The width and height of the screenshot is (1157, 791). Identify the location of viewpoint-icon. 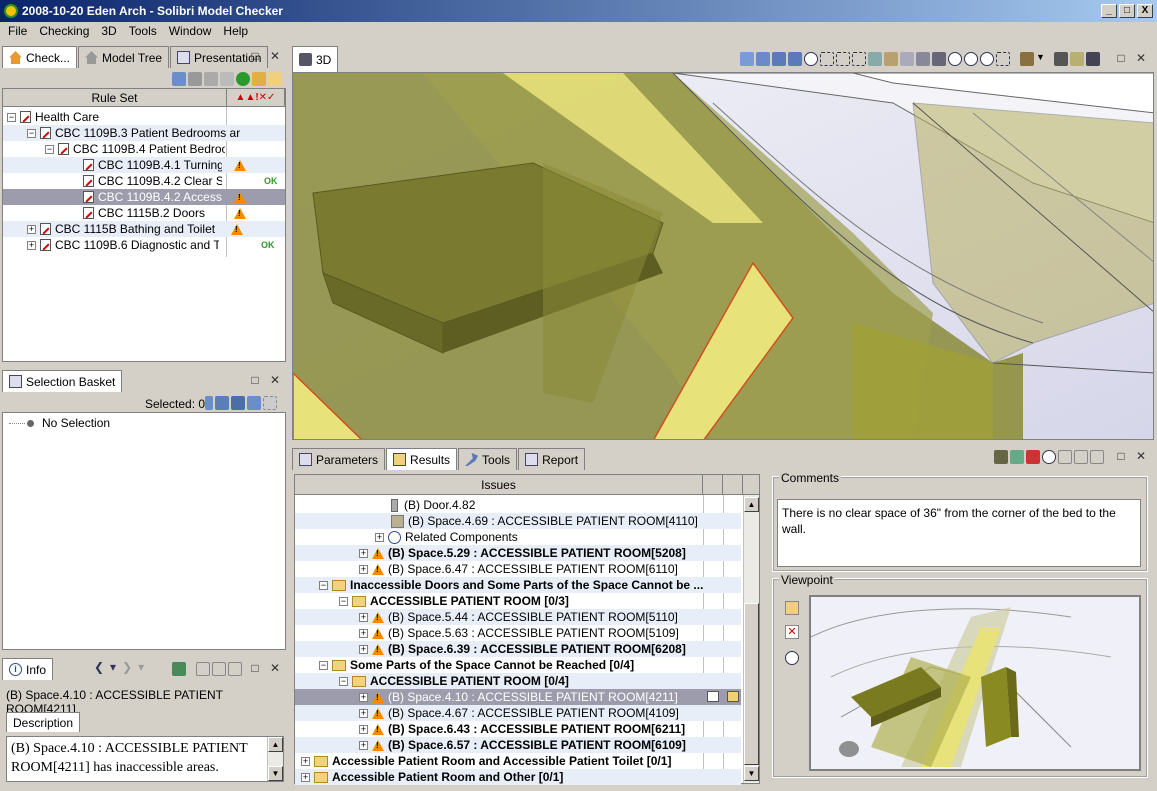
(733, 696).